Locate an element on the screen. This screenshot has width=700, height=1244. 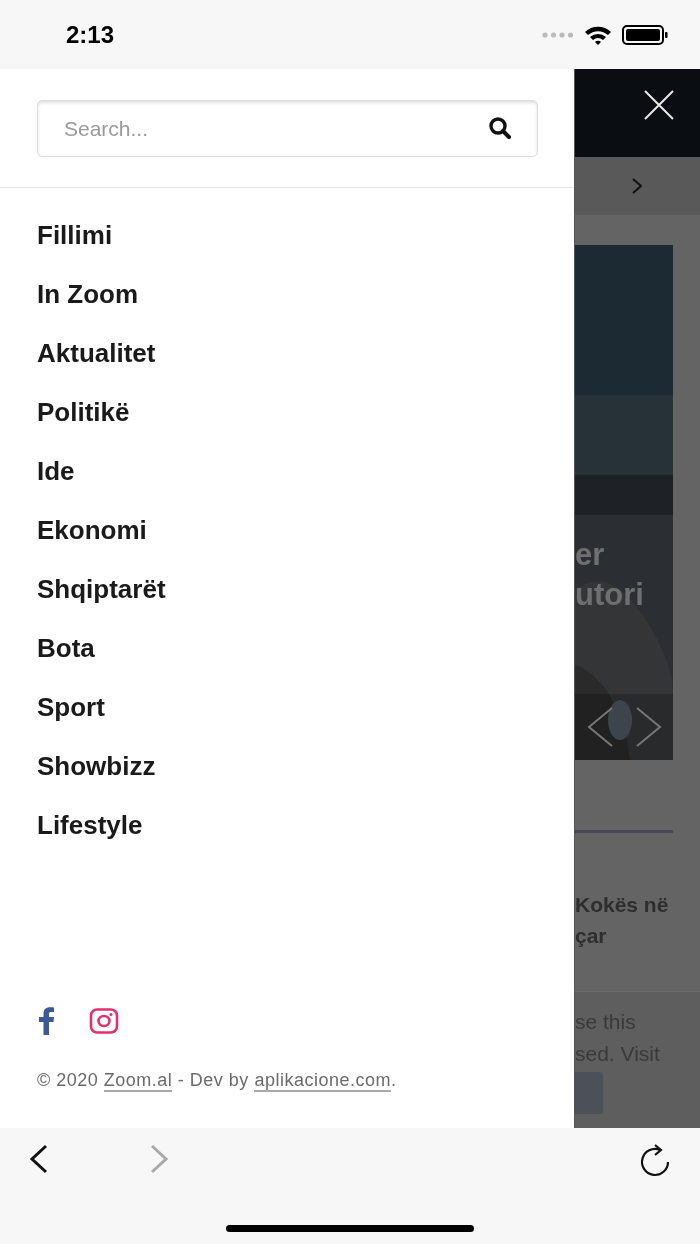
search-icon is located at coordinates (500, 128).